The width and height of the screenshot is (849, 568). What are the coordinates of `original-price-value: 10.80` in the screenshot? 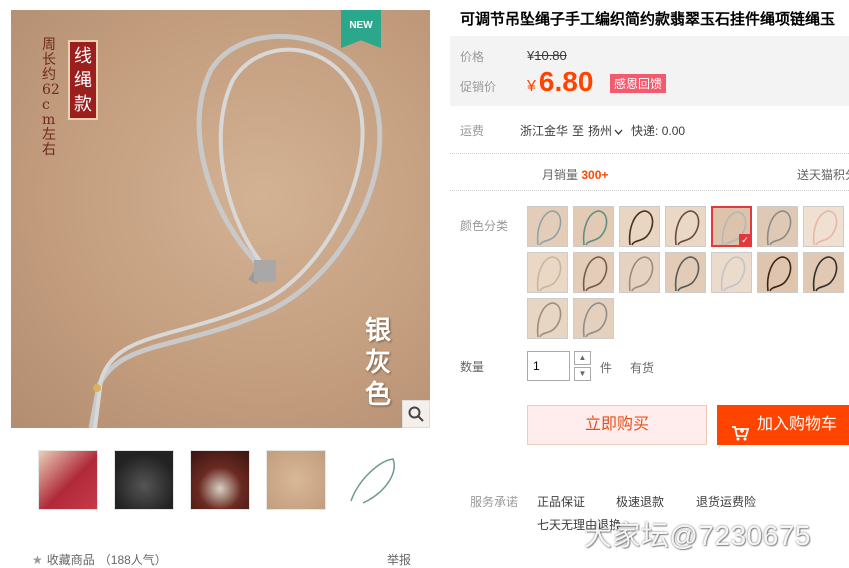 It's located at (550, 55).